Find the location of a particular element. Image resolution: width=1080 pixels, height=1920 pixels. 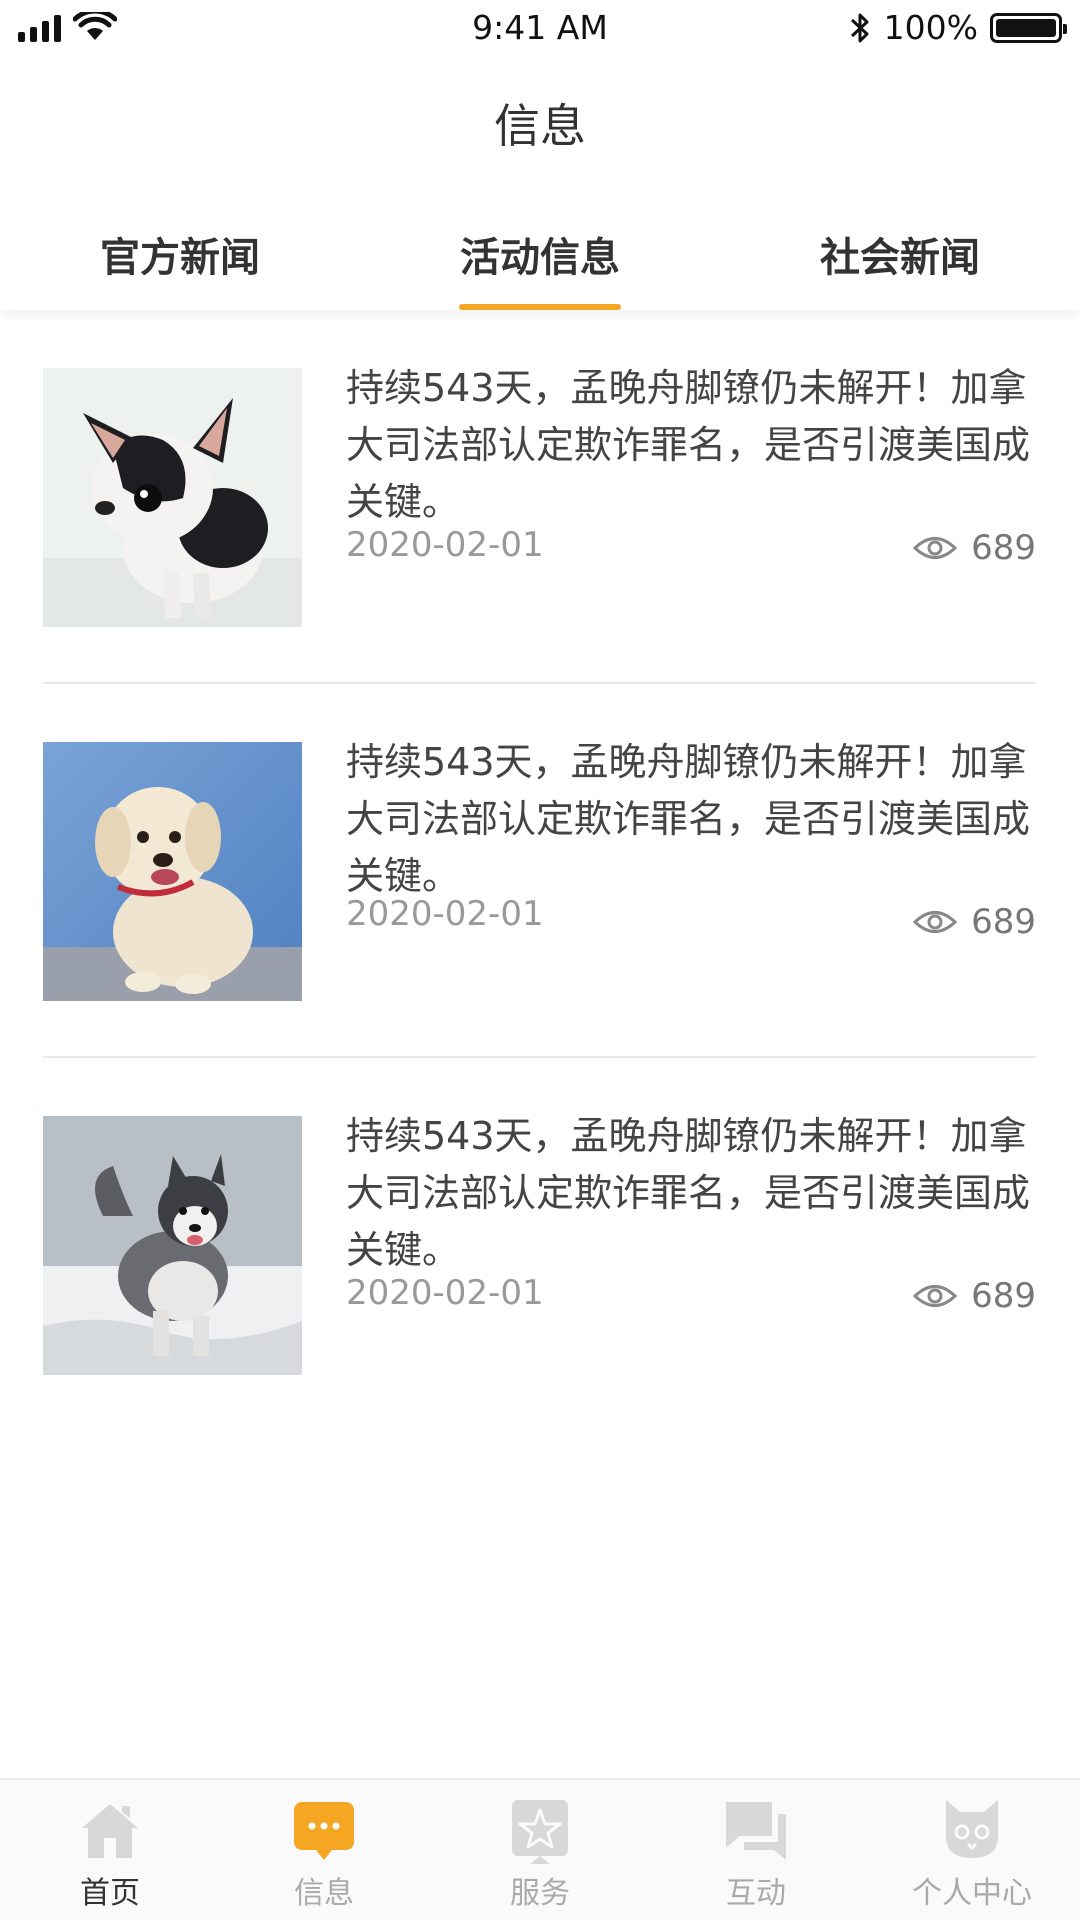

chat-icon is located at coordinates (756, 1831).